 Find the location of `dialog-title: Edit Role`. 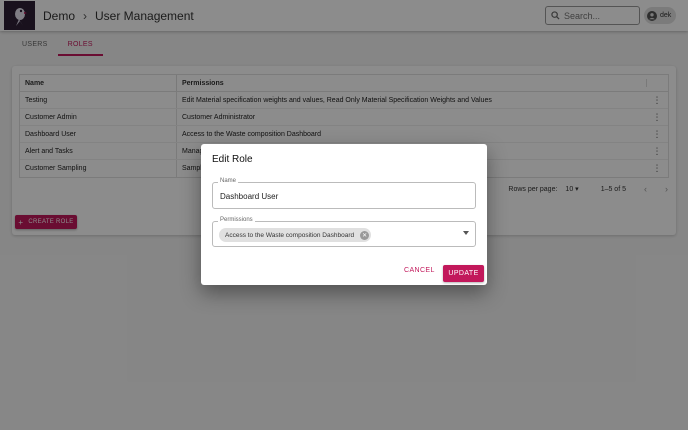

dialog-title: Edit Role is located at coordinates (232, 159).